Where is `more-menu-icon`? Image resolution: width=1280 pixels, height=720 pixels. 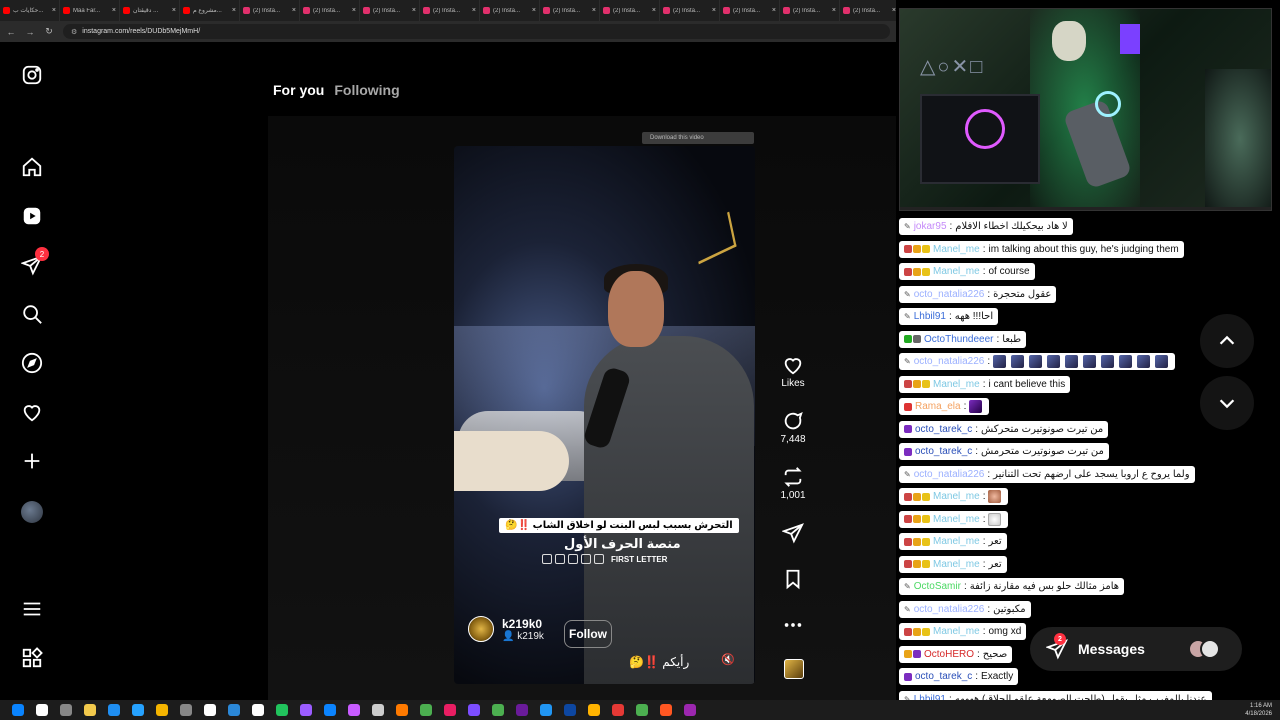
more-menu-icon is located at coordinates (32, 609).